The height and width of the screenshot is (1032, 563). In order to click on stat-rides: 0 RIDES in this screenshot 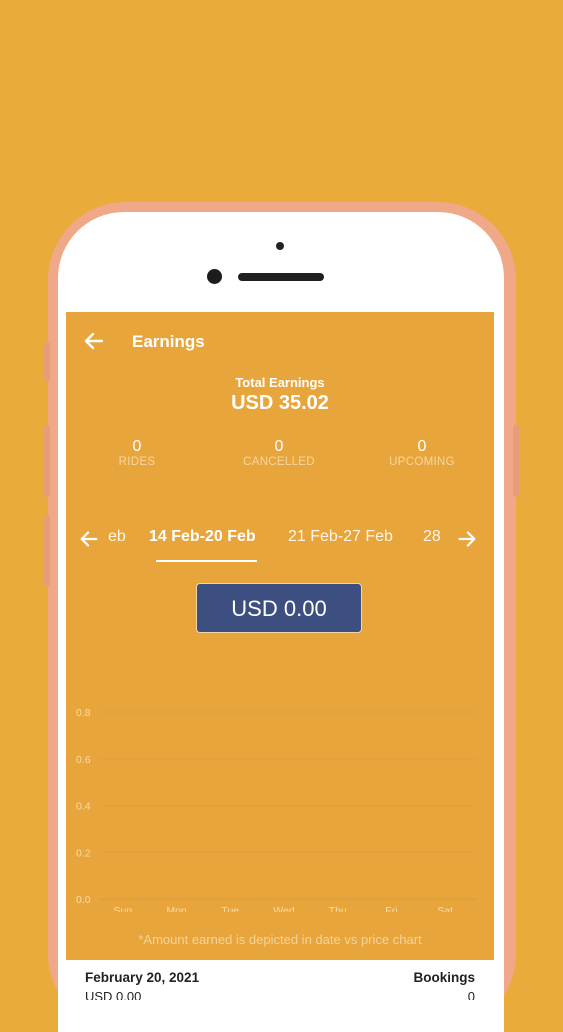, I will do `click(137, 453)`.